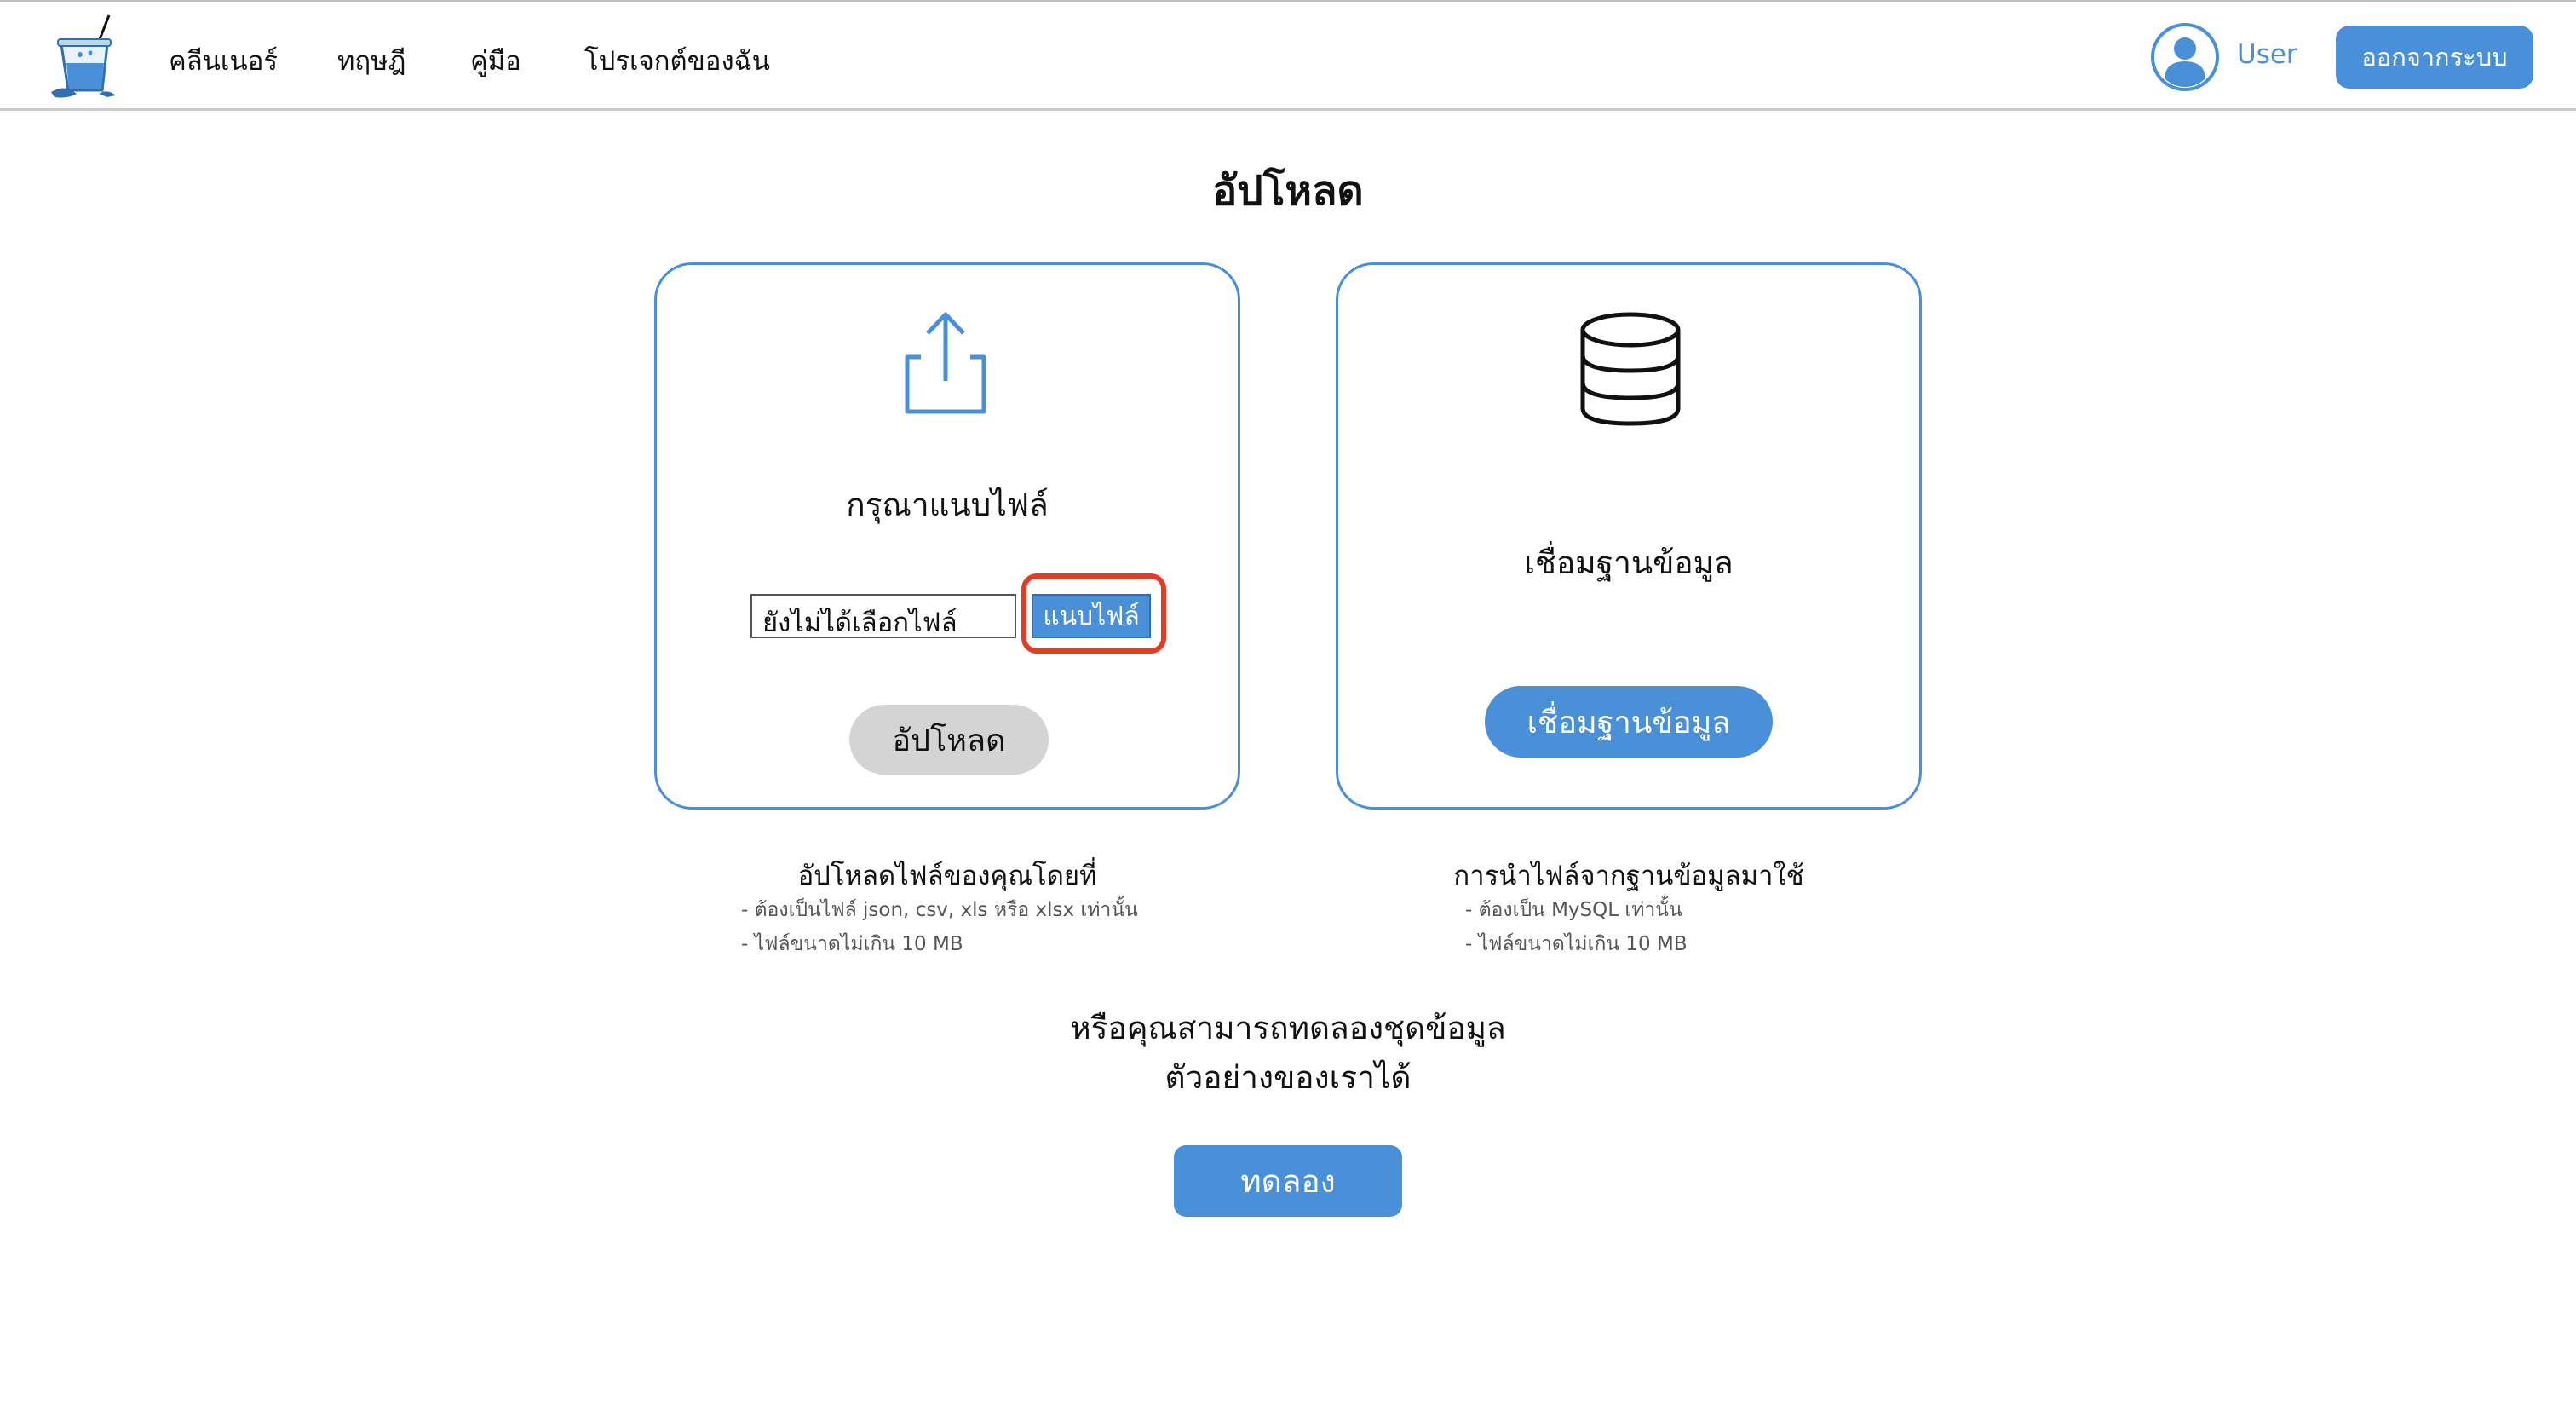 This screenshot has width=2576, height=1406. Describe the element at coordinates (677, 60) in the screenshot. I see `nav-link-my-projects: โปรเจกต์ของฉัน` at that location.